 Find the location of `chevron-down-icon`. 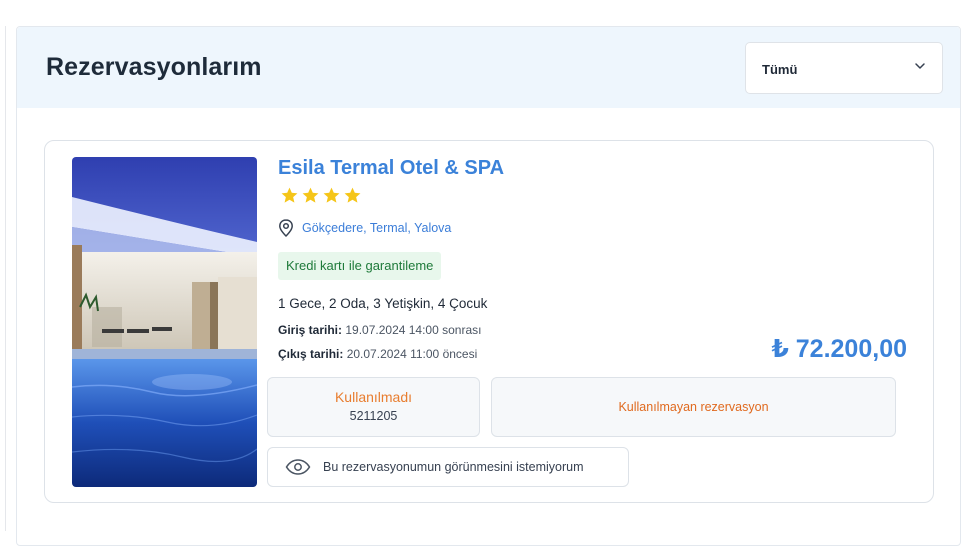

chevron-down-icon is located at coordinates (920, 66).